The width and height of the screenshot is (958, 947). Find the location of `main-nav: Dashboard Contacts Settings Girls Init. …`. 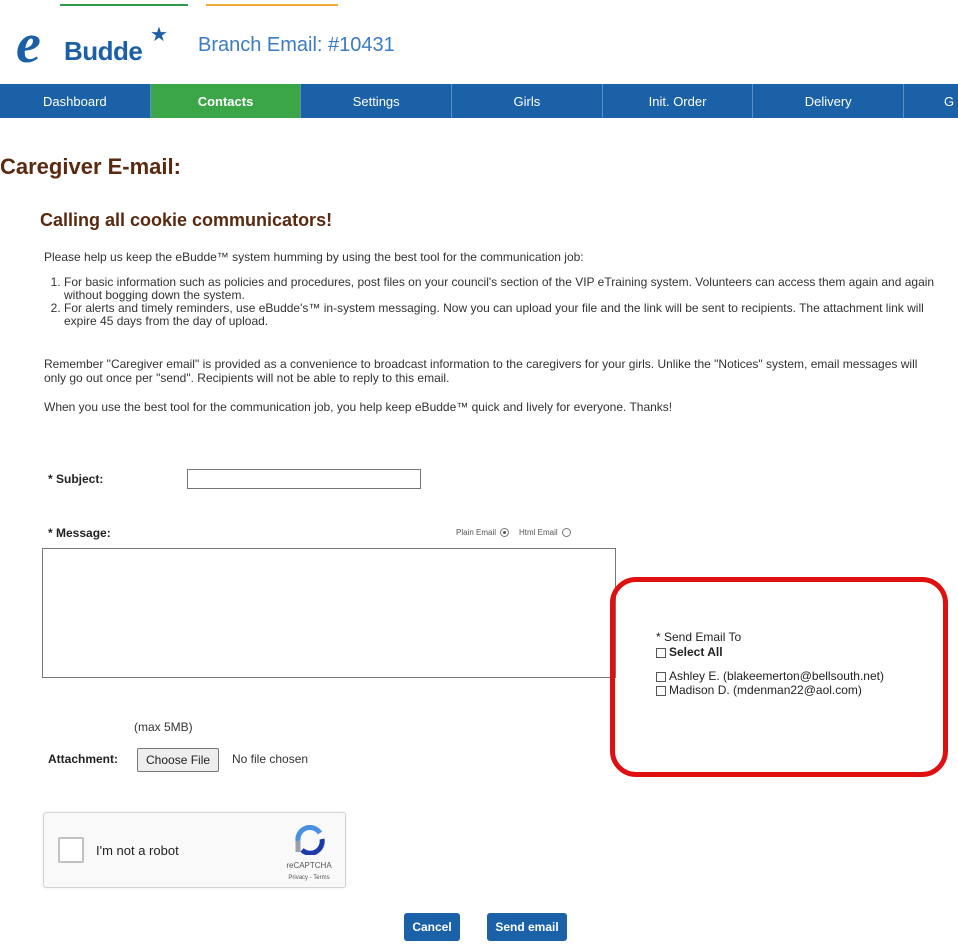

main-nav: Dashboard Contacts Settings Girls Init. … is located at coordinates (479, 101).